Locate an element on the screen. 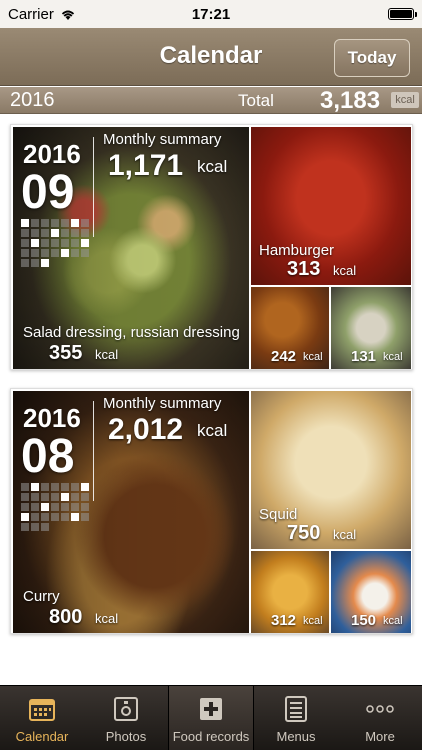  featured-food-name: Salad dressing, russian dressing is located at coordinates (131, 332).